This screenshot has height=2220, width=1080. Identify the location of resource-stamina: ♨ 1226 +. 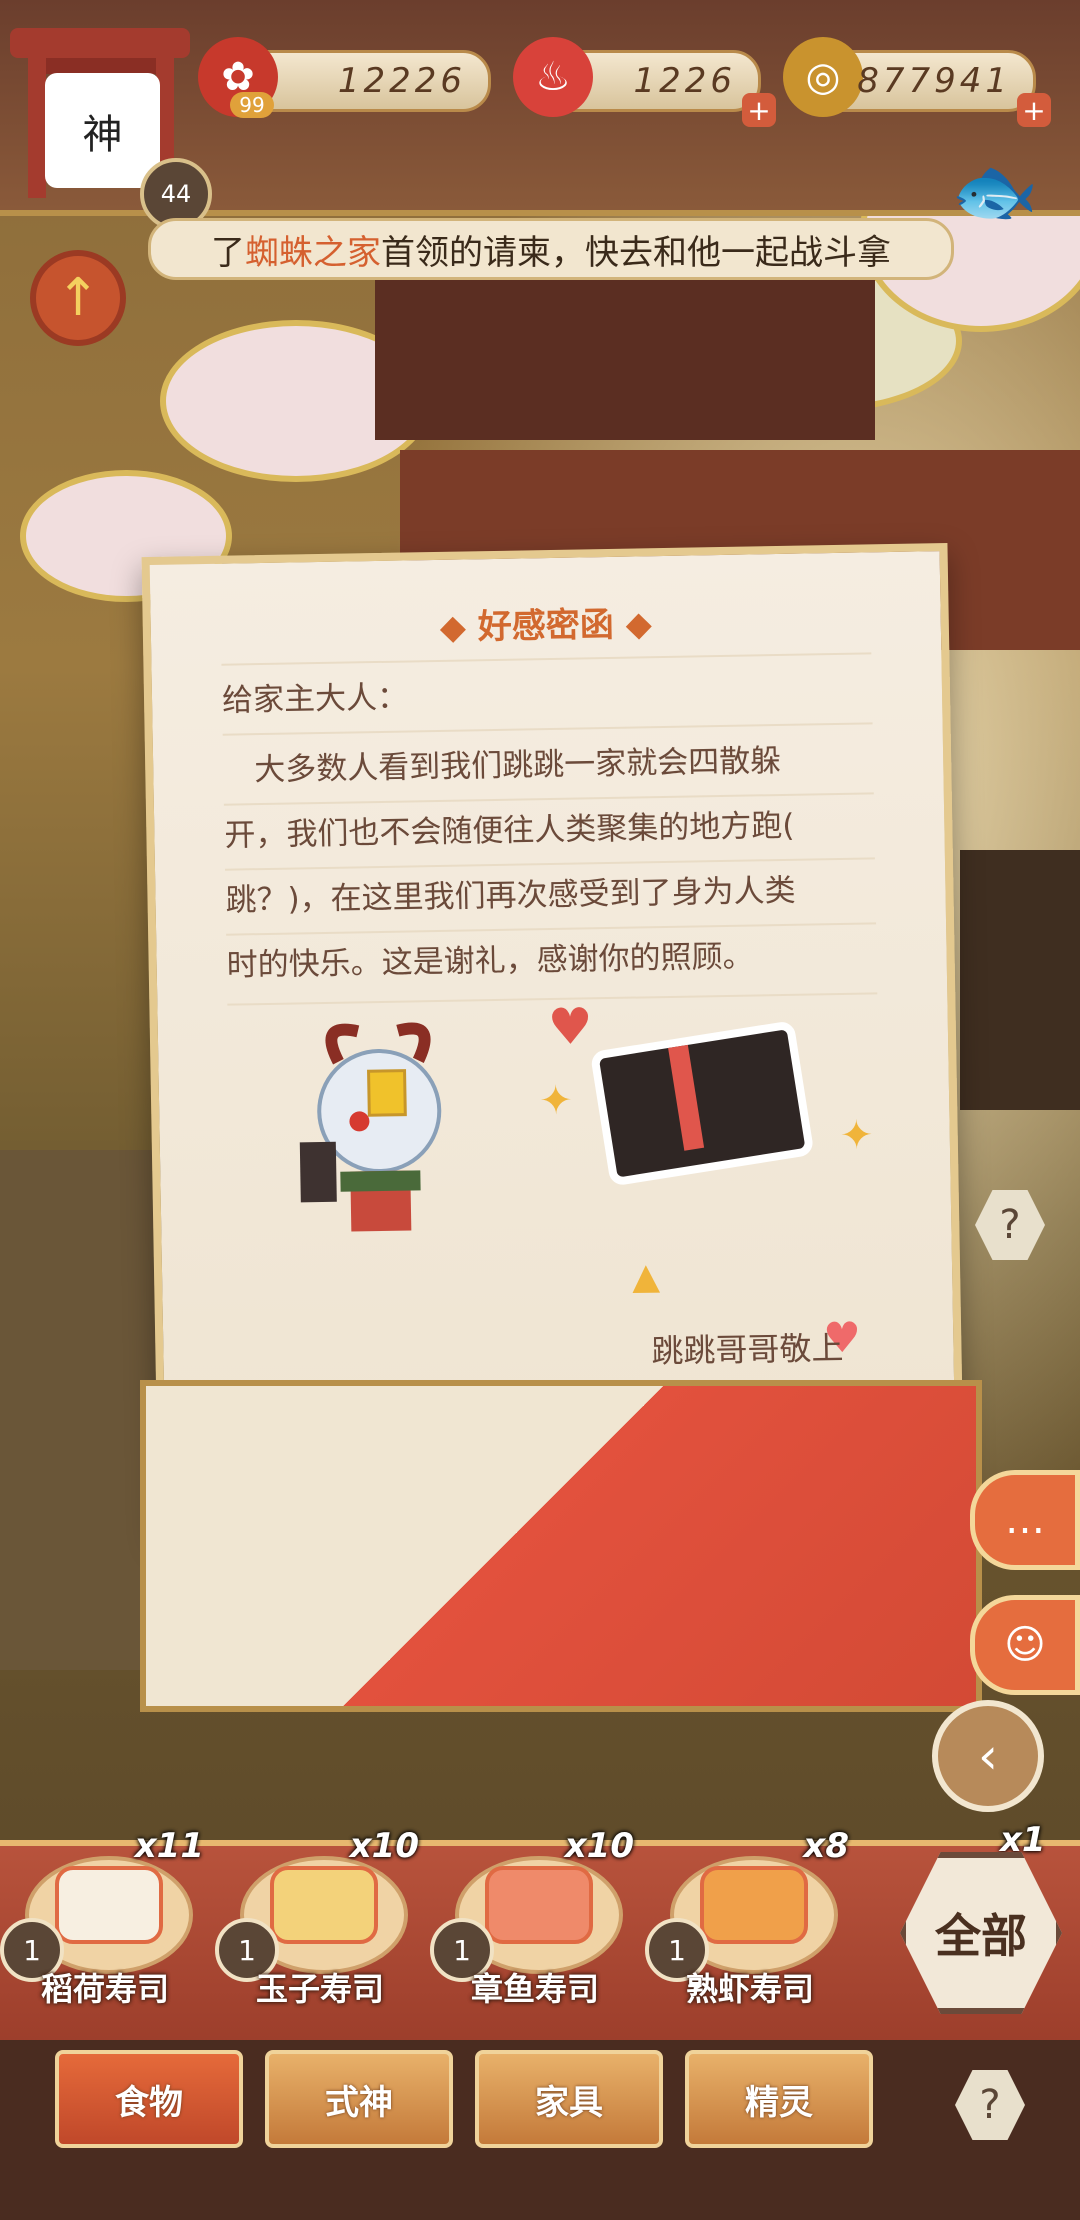
(644, 82).